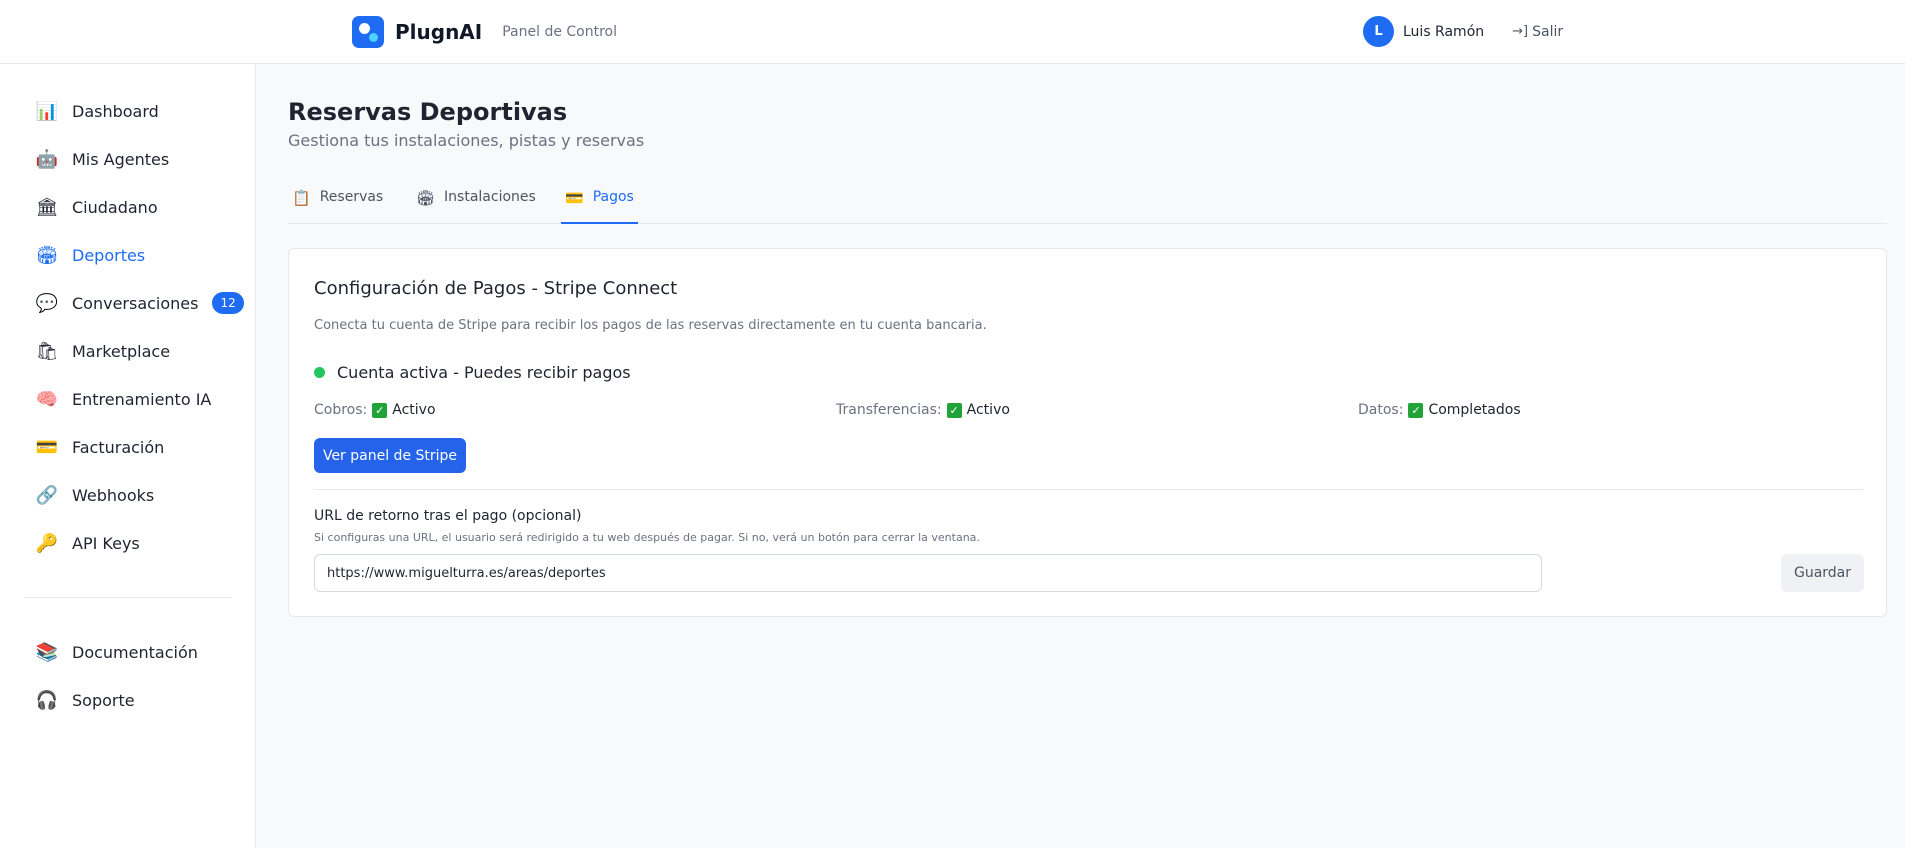 This screenshot has width=1905, height=848. I want to click on sidebar-item-documentacion: 📚 Documentación, so click(117, 652).